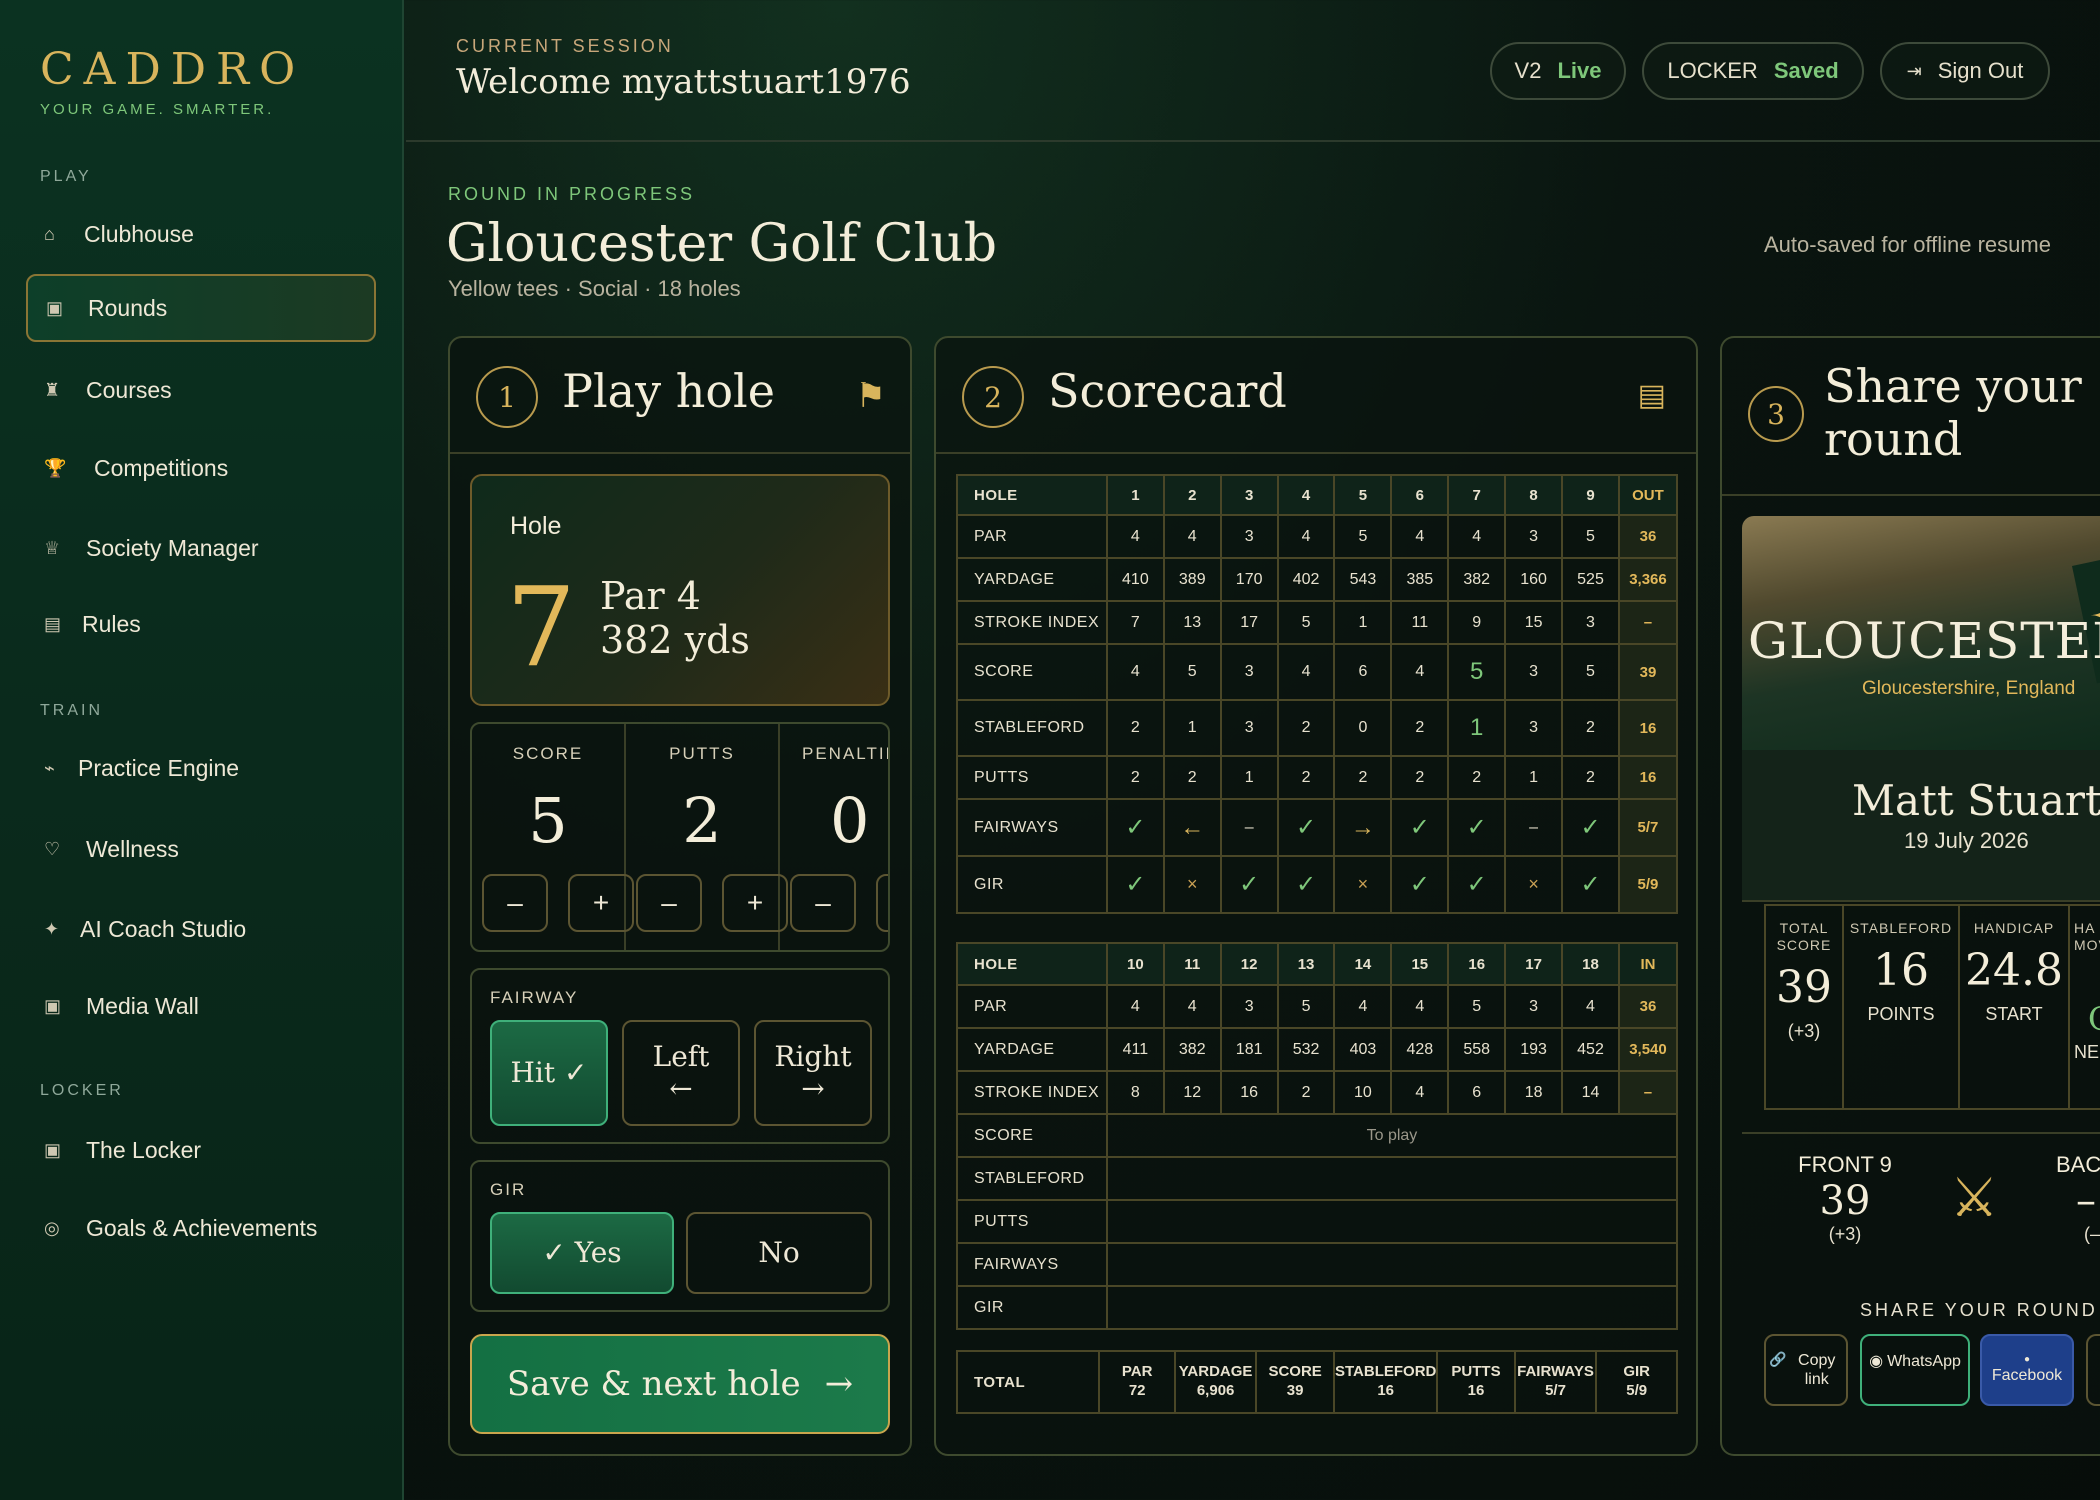 The image size is (2100, 1500). I want to click on score-counter: SCORE 5 – +, so click(553, 837).